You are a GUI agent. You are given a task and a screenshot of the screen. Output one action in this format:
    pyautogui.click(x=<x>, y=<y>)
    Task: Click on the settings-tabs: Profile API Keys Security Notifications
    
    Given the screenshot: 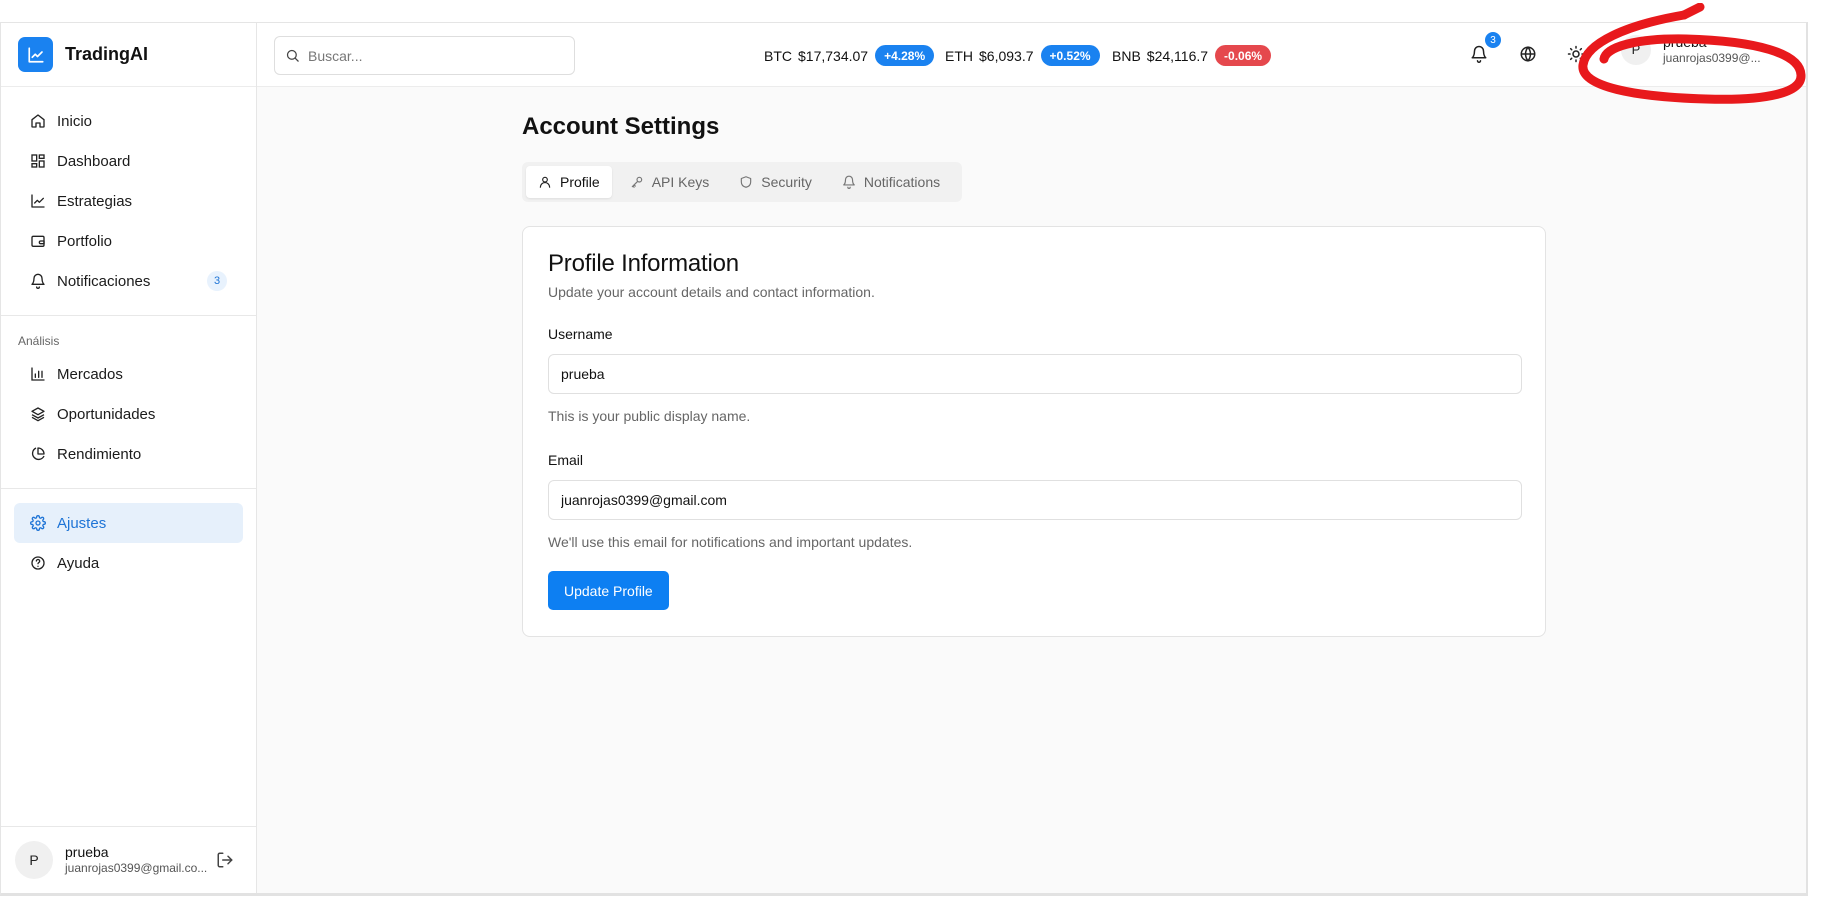 What is the action you would take?
    pyautogui.click(x=742, y=182)
    